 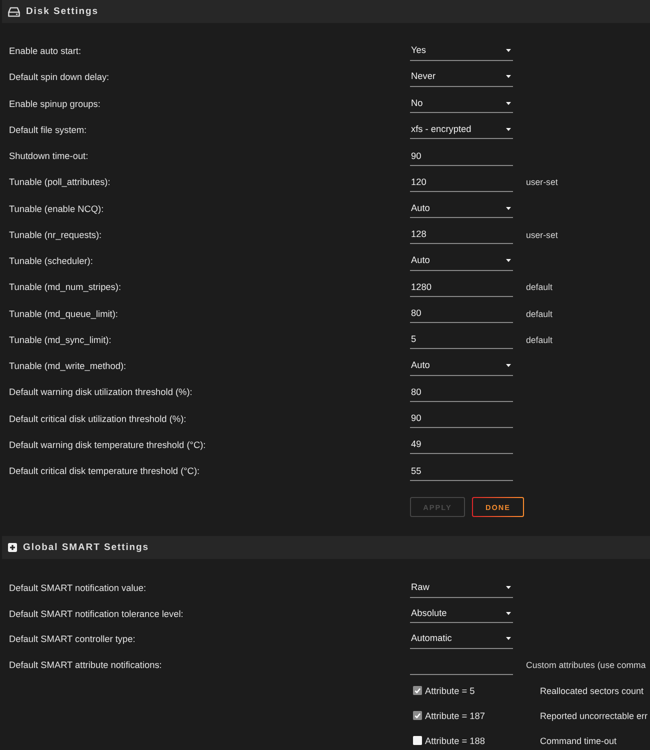 What do you see at coordinates (455, 741) in the screenshot?
I see `checkbox-label: Attribute = 188` at bounding box center [455, 741].